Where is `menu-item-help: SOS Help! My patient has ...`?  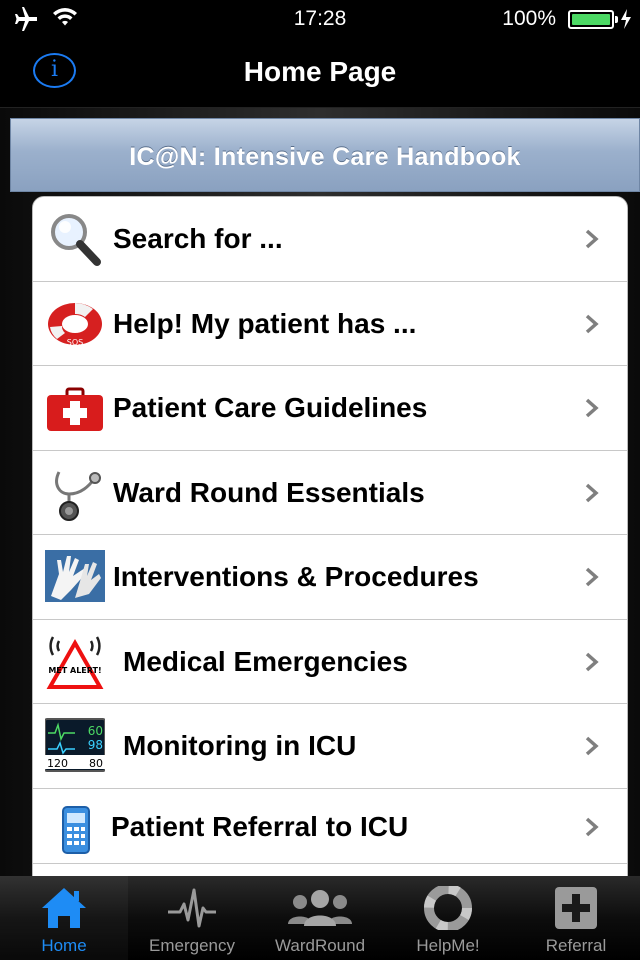
menu-item-help: SOS Help! My patient has ... is located at coordinates (330, 323).